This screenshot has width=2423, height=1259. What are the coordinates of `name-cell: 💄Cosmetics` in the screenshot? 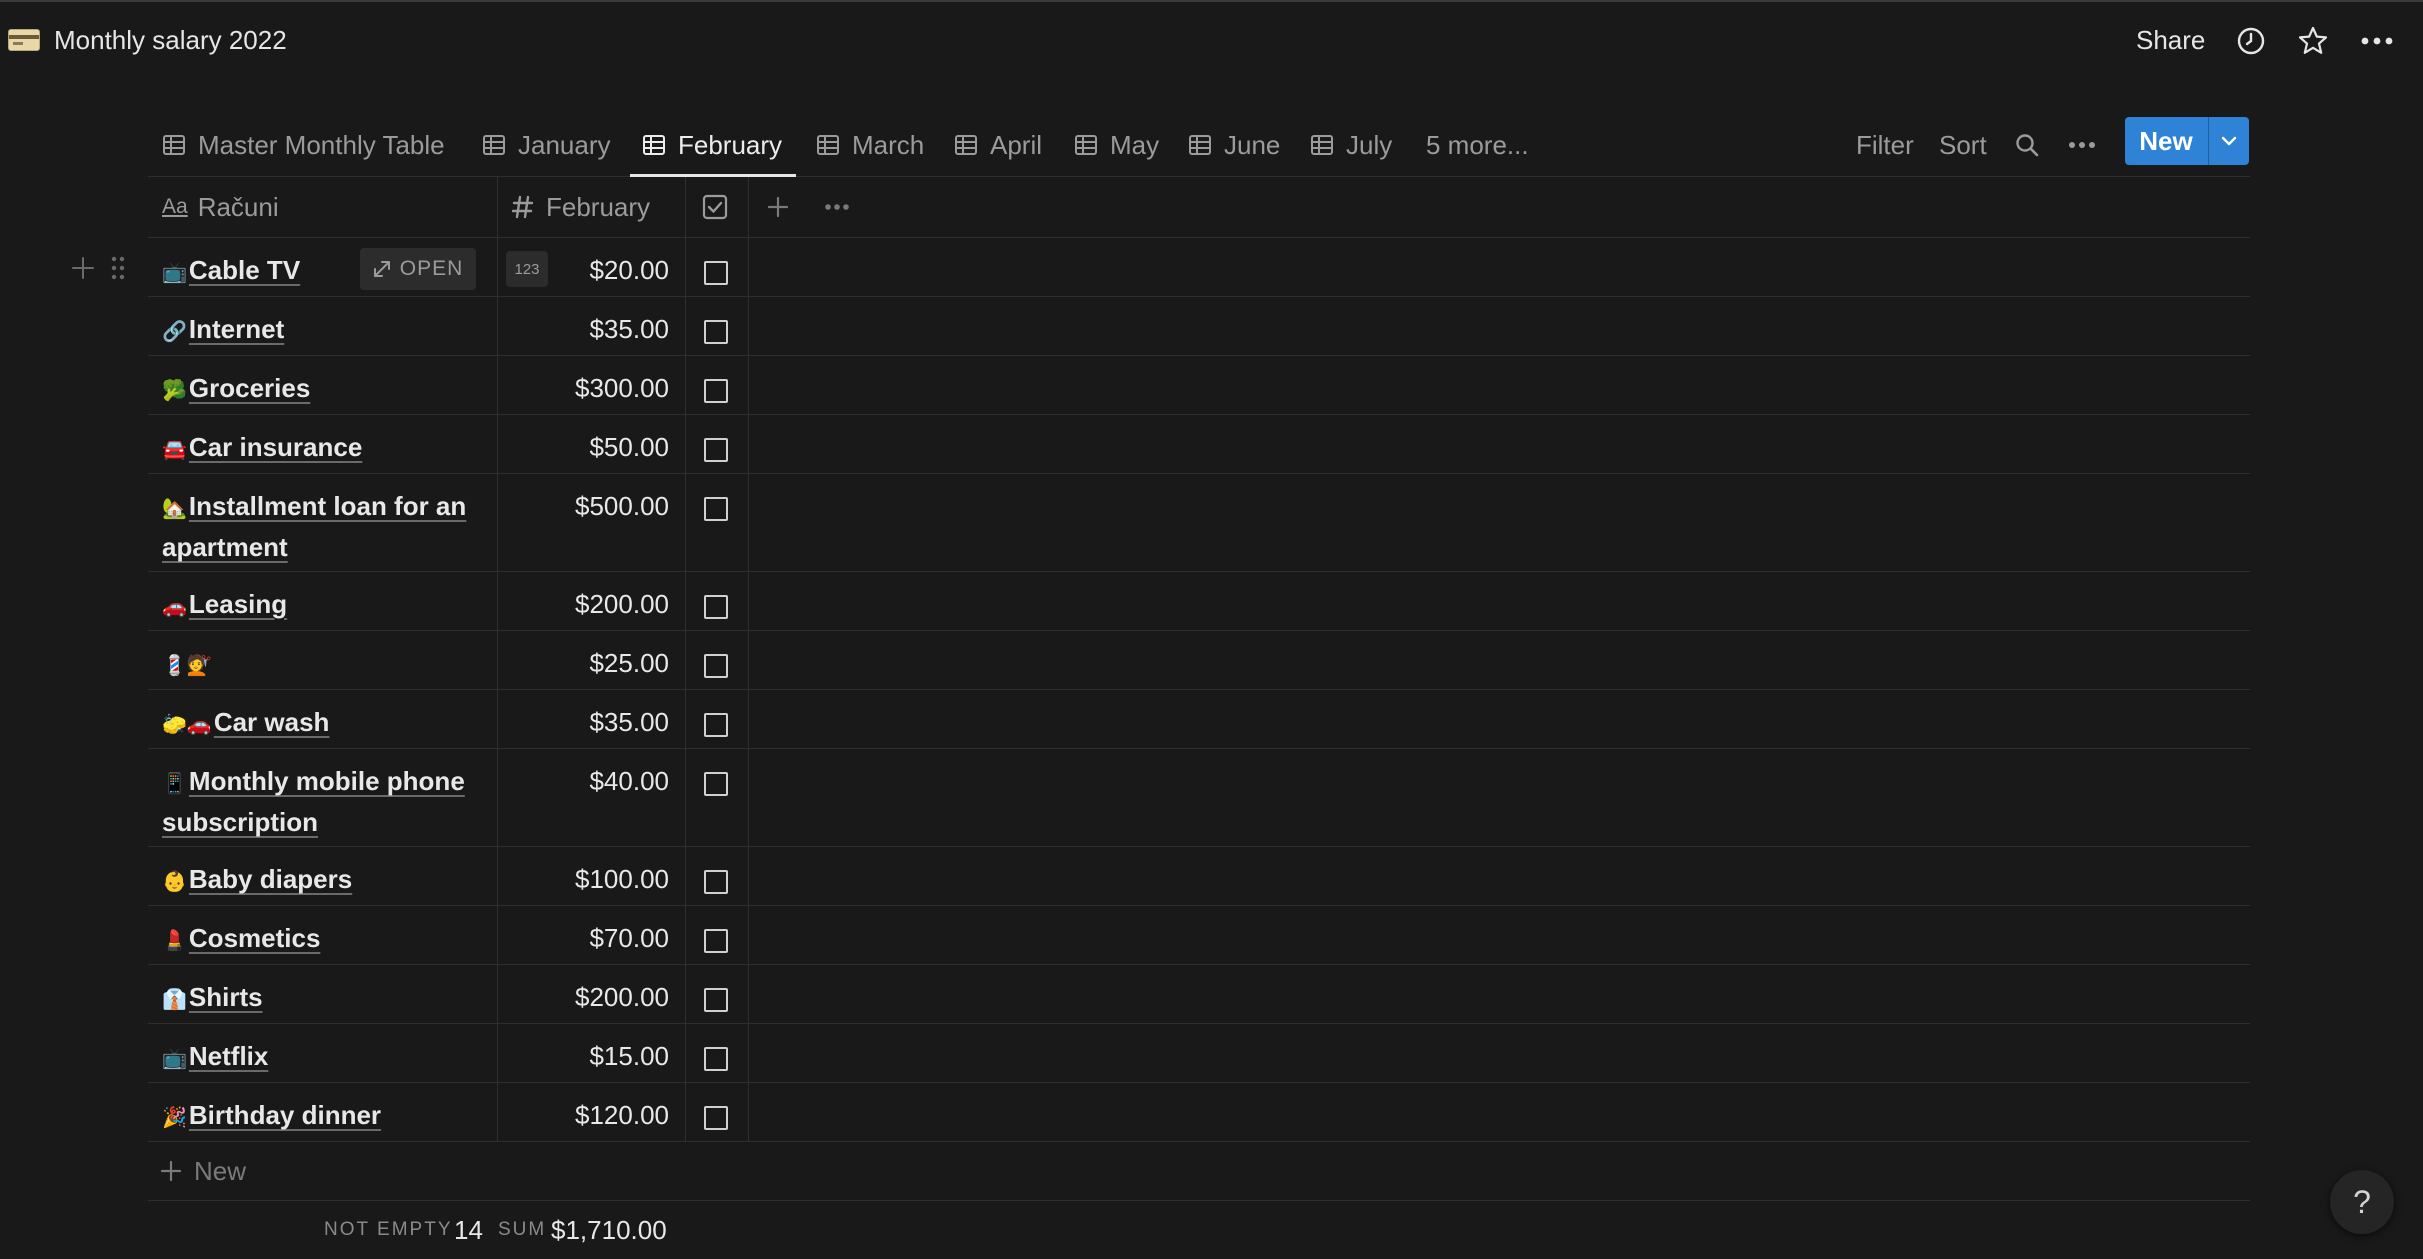 It's located at (323, 935).